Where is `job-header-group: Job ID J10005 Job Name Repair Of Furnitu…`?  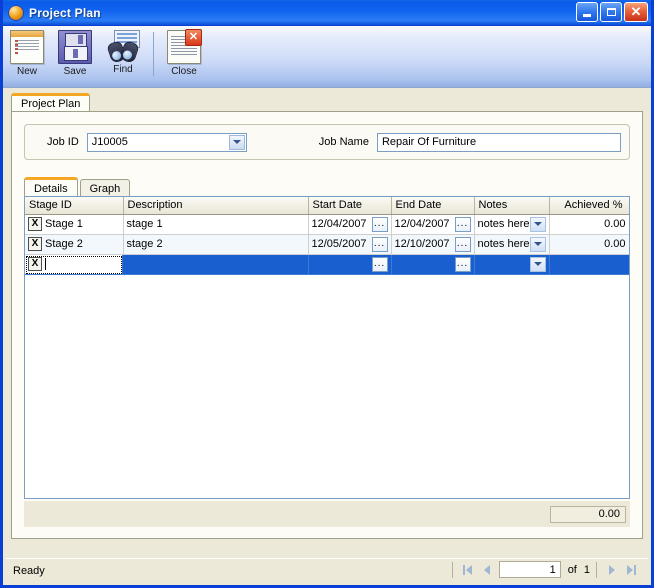
job-header-group: Job ID J10005 Job Name Repair Of Furnitu… is located at coordinates (327, 142).